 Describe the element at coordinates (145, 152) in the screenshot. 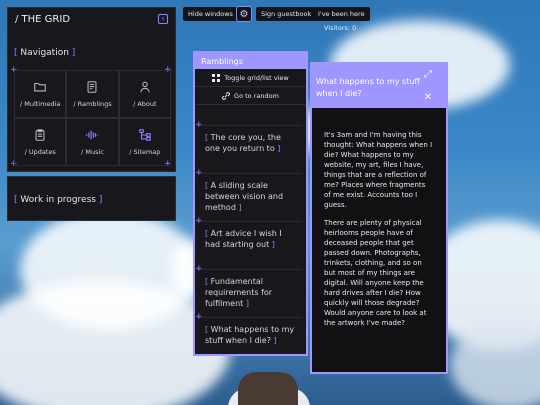

I see `nav-item-label: / Sitemap` at that location.